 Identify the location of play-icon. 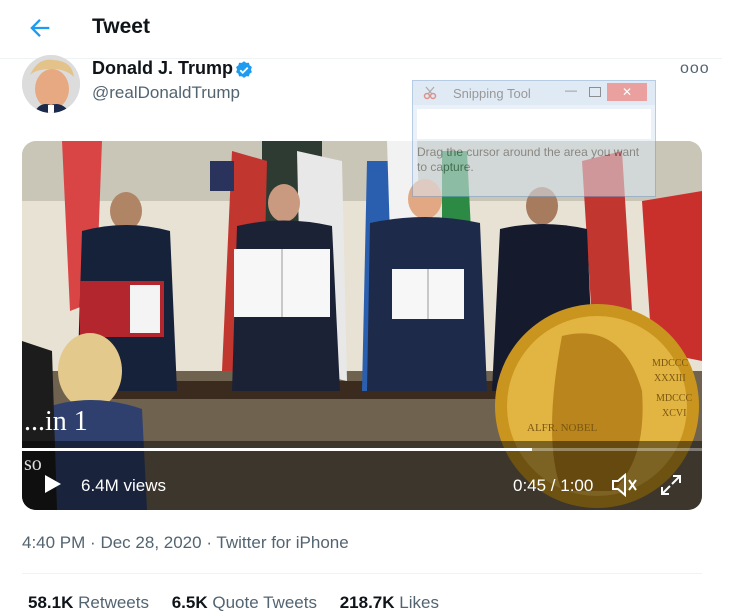
(52, 484).